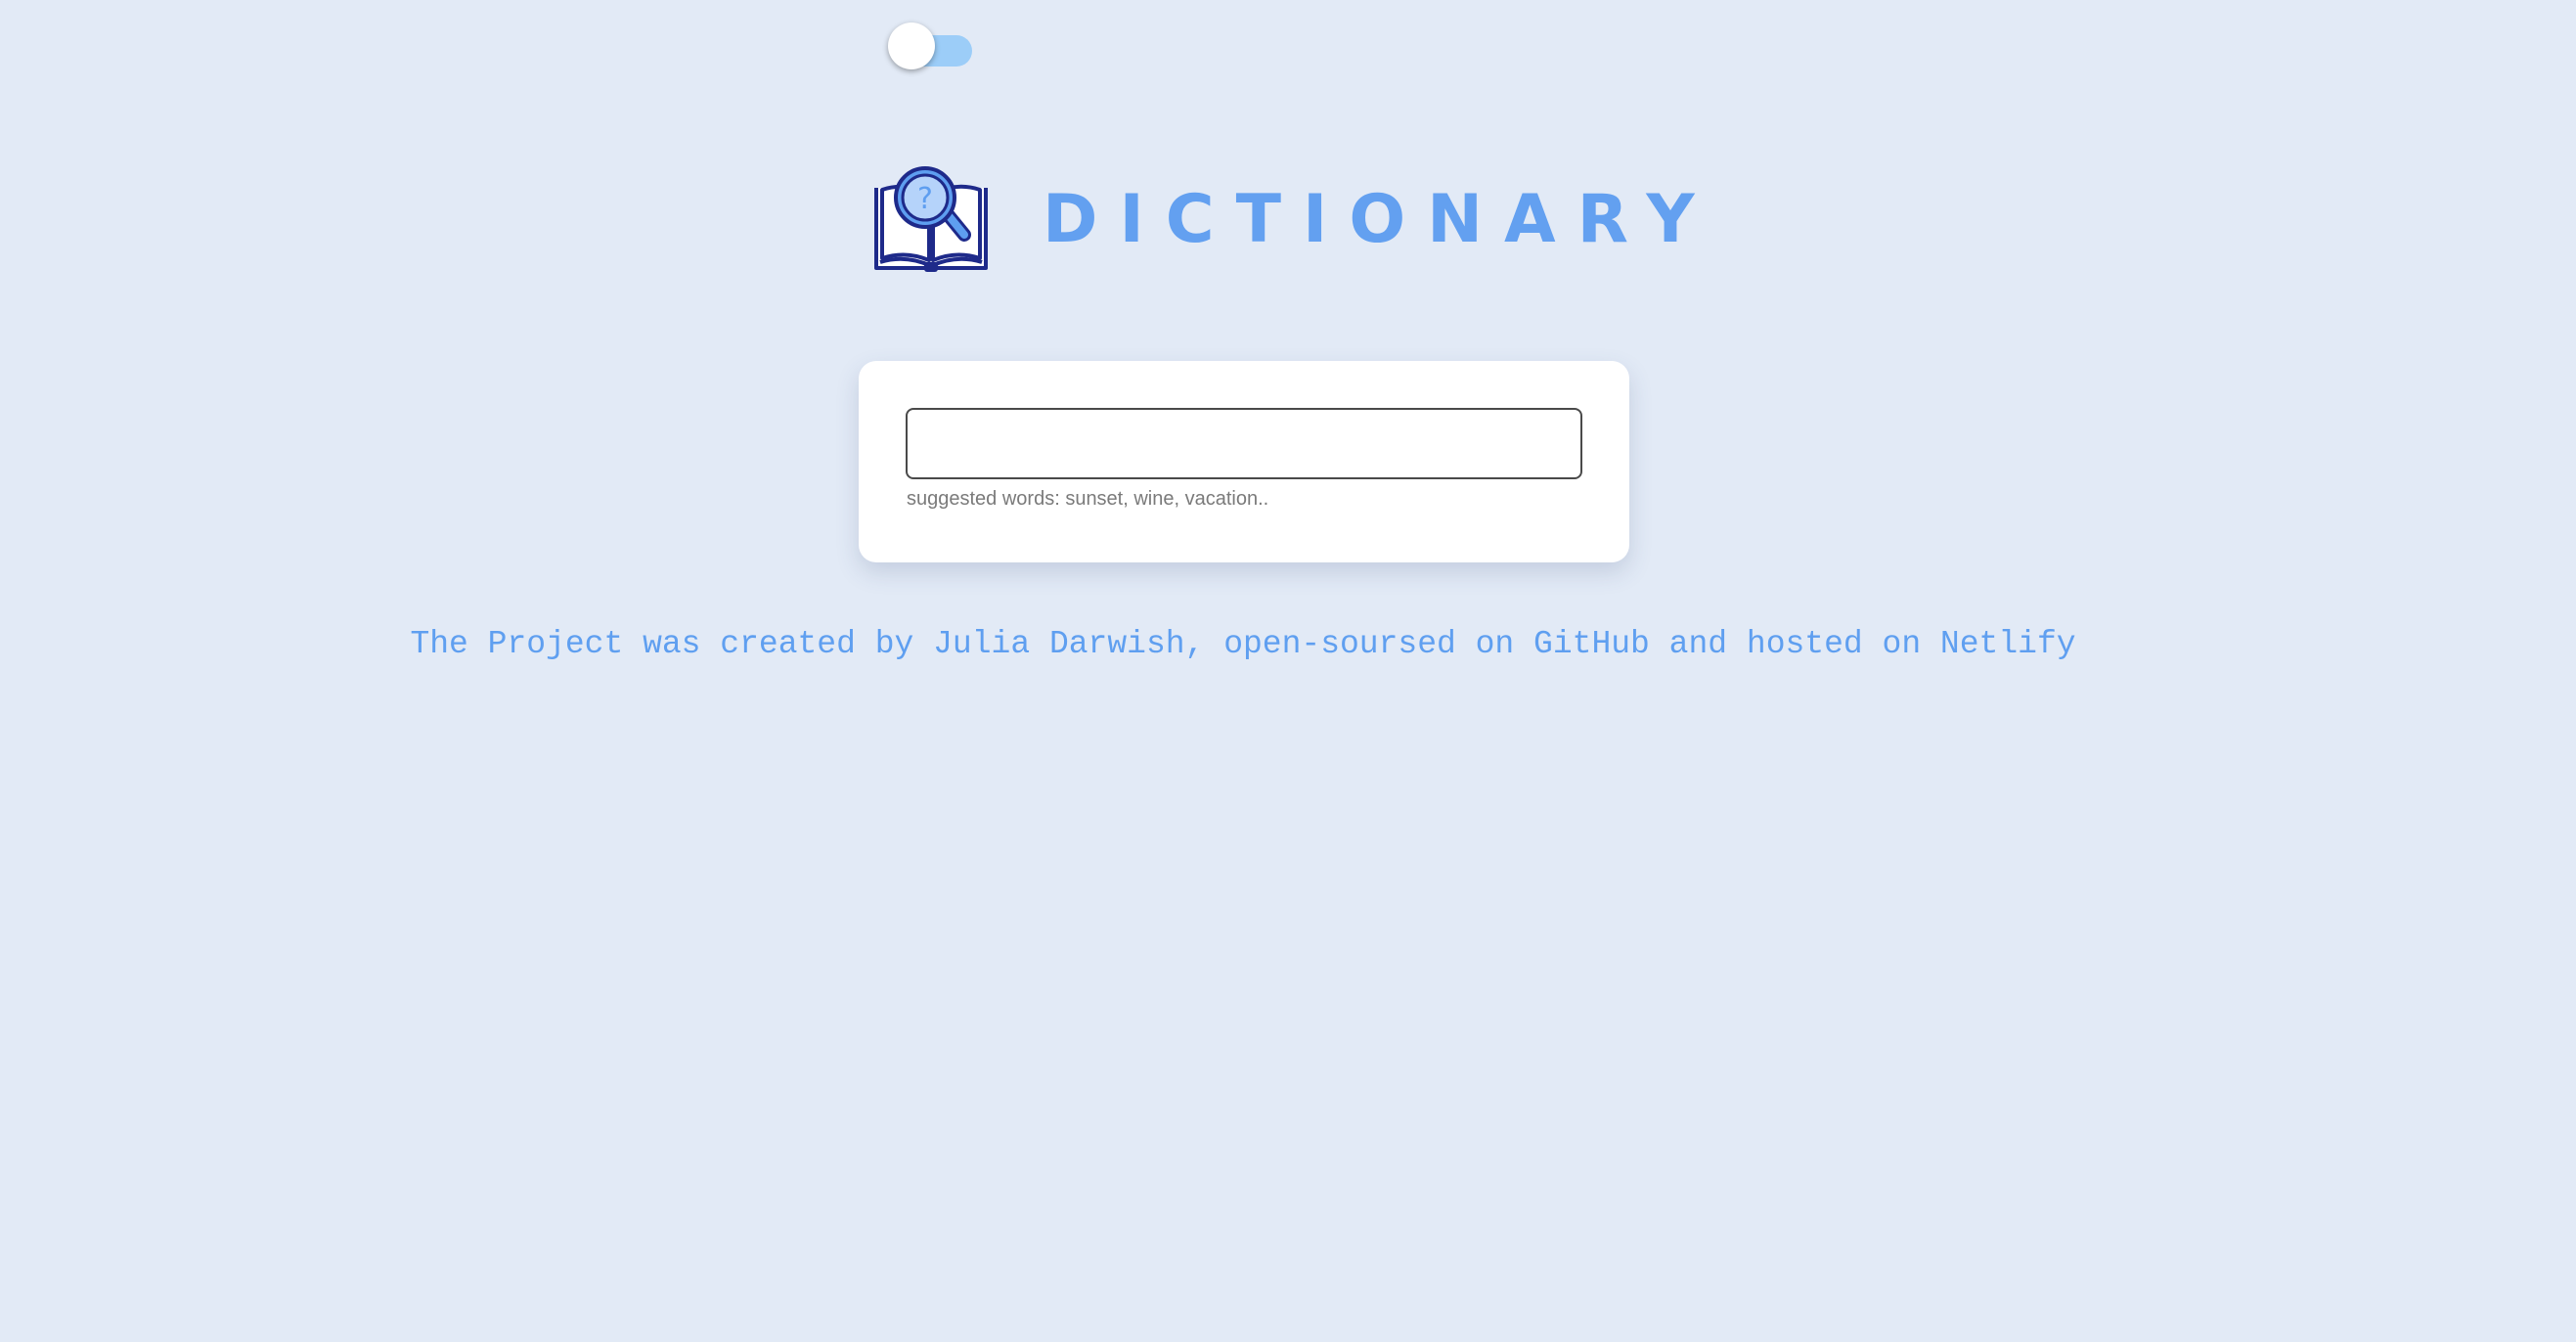  Describe the element at coordinates (1244, 443) in the screenshot. I see `search-input` at that location.